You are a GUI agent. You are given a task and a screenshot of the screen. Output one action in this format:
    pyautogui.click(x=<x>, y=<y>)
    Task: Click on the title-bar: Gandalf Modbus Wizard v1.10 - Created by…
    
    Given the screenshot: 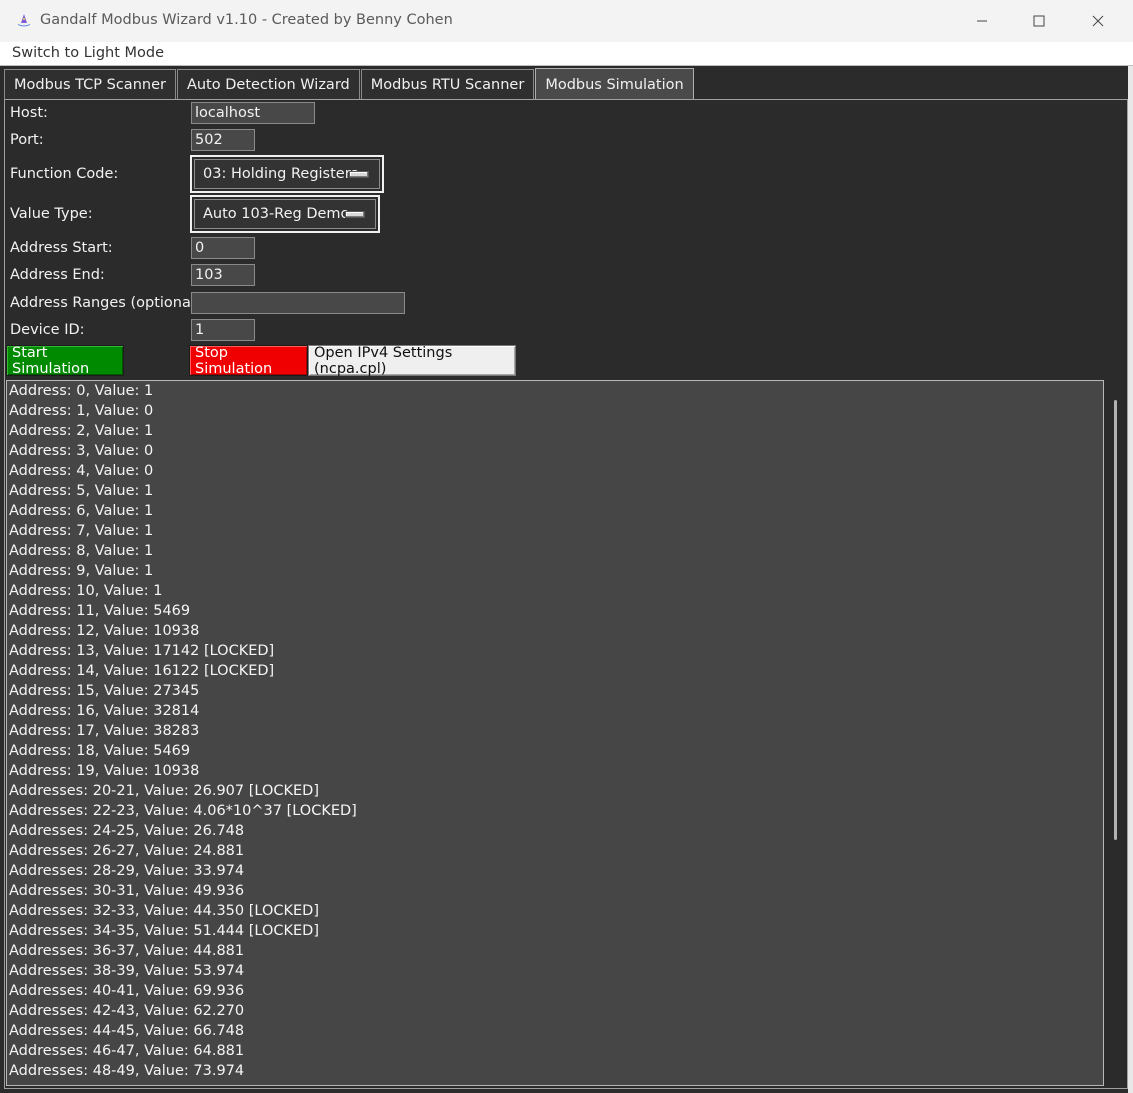 What is the action you would take?
    pyautogui.click(x=566, y=21)
    